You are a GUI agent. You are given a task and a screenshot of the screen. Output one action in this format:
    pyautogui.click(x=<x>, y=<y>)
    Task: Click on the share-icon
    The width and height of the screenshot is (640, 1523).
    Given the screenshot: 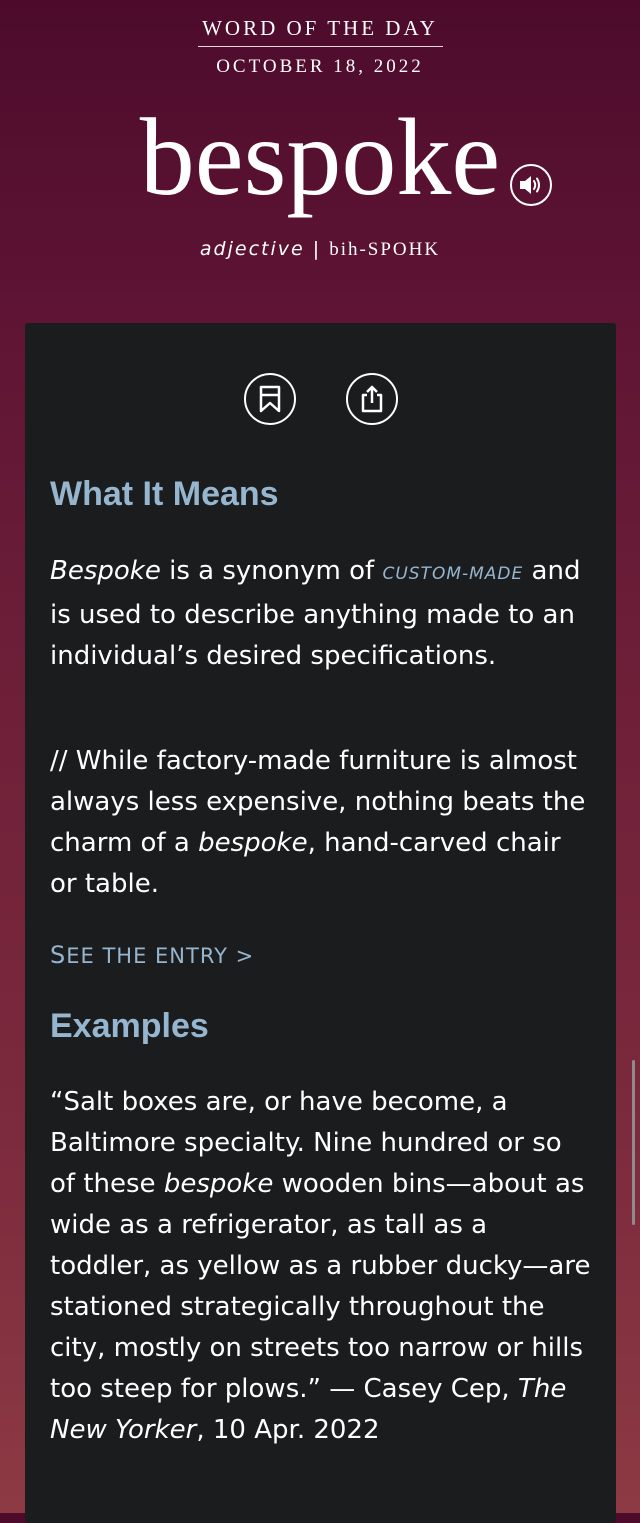 What is the action you would take?
    pyautogui.click(x=371, y=399)
    